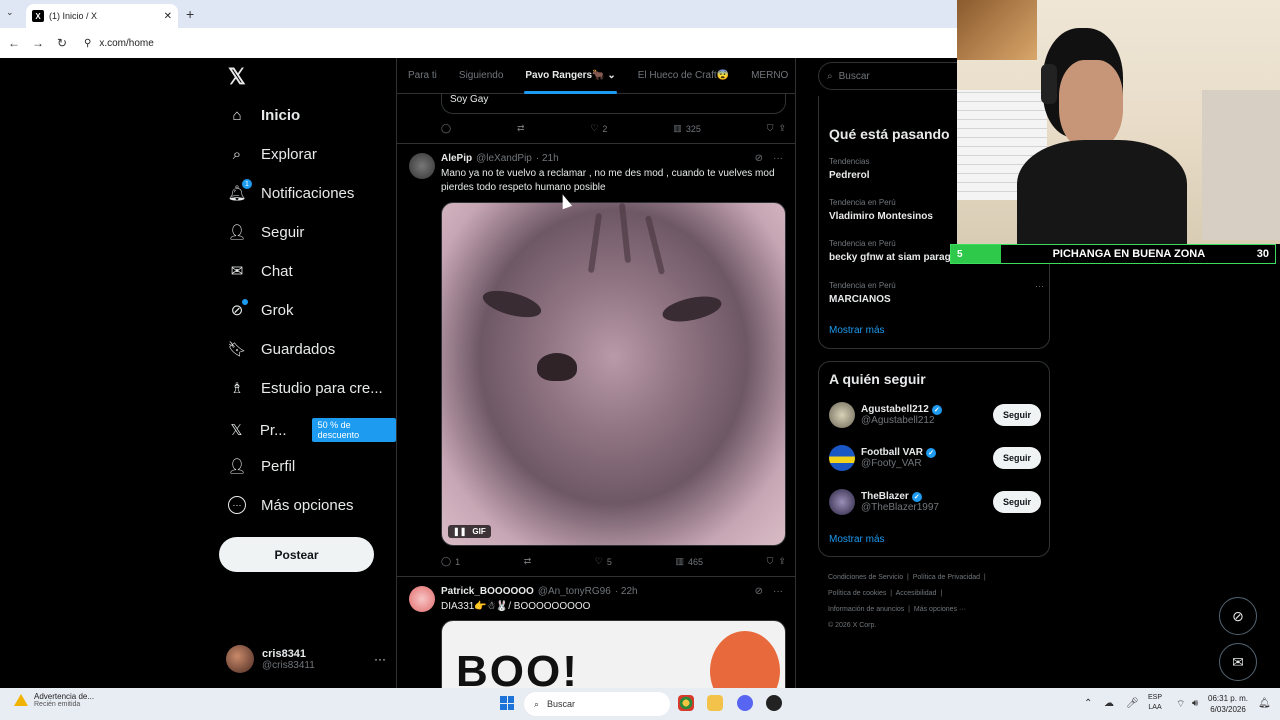  I want to click on reload-button: ↻, so click(62, 43).